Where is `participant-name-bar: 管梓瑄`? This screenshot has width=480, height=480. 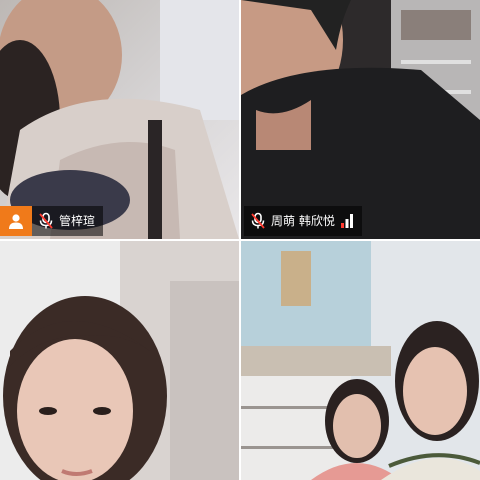
participant-name-bar: 管梓瑄 is located at coordinates (52, 221).